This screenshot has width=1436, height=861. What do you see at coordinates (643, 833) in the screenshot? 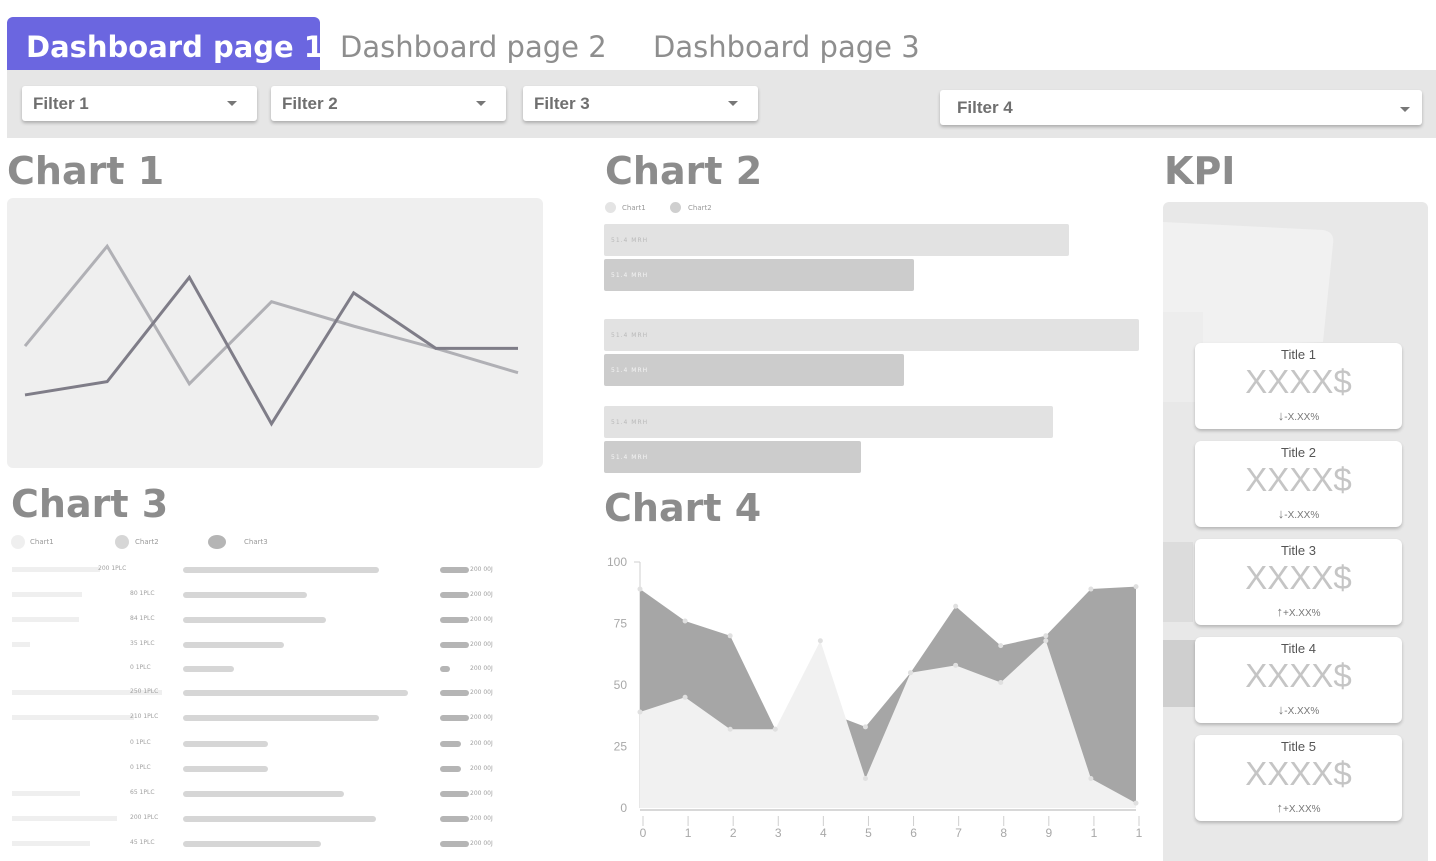
I see `chart-4-x-tick-label: 0` at bounding box center [643, 833].